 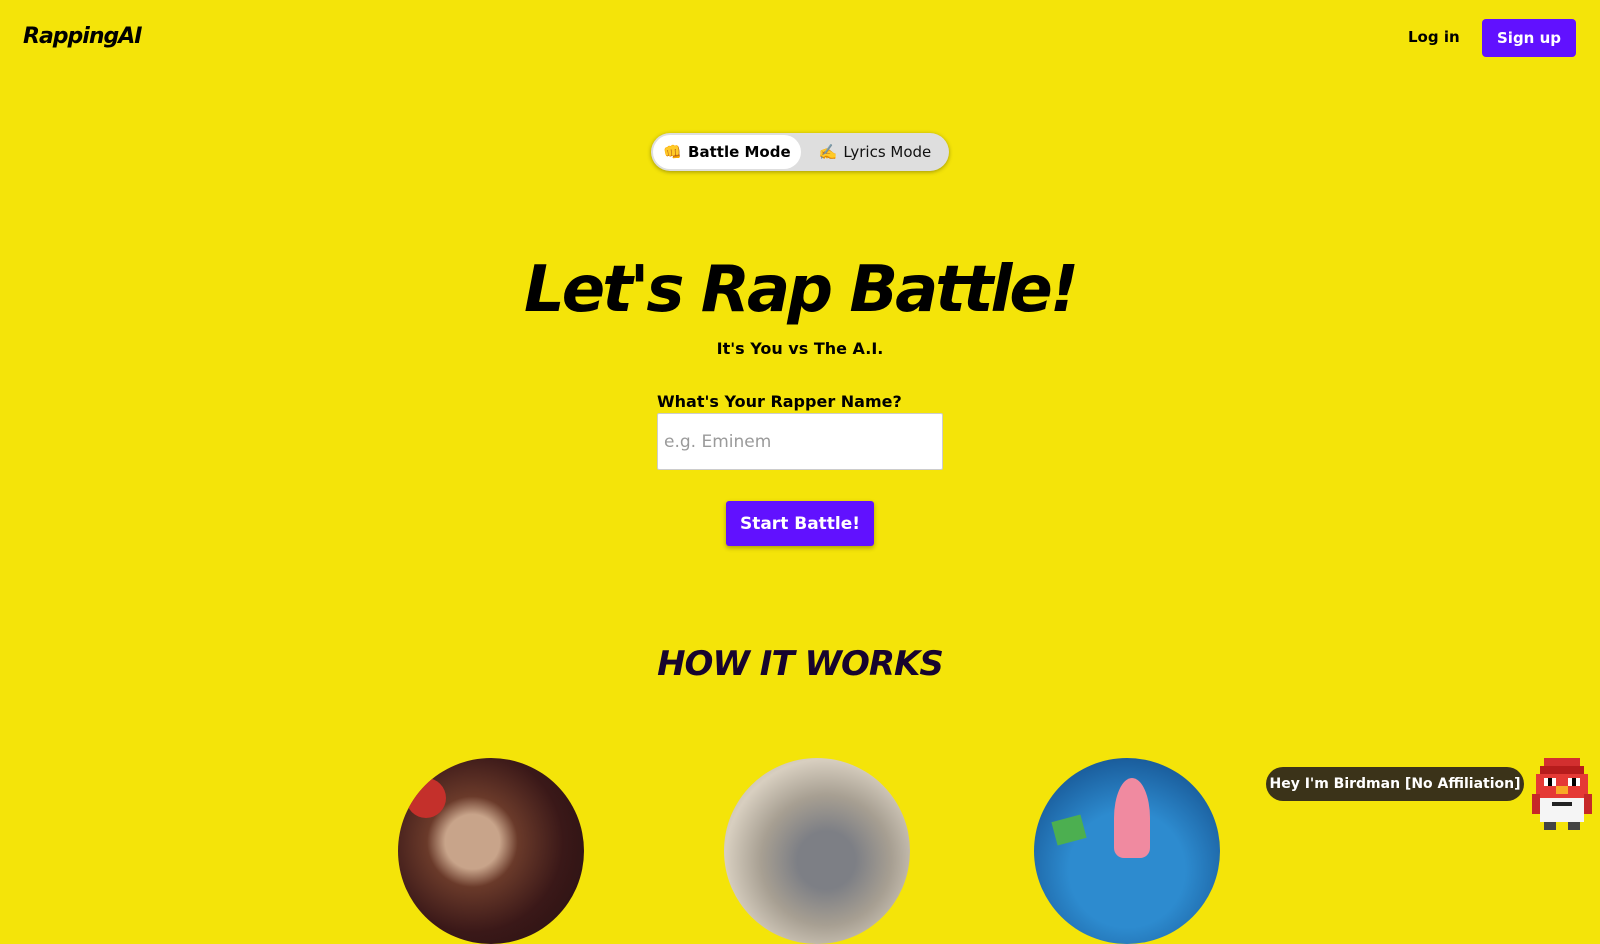 I want to click on fist-icon: 👊, so click(x=673, y=152).